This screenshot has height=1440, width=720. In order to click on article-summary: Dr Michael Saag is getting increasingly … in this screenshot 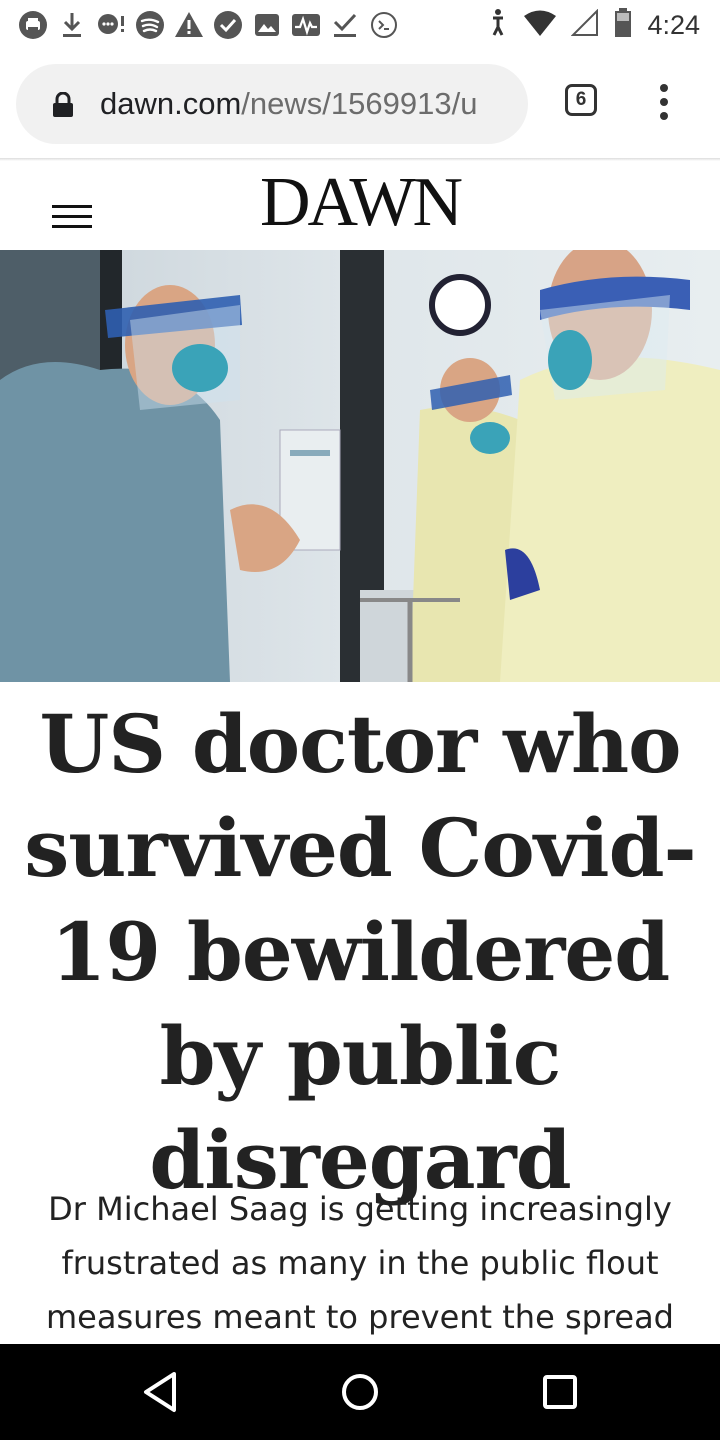, I will do `click(360, 1263)`.